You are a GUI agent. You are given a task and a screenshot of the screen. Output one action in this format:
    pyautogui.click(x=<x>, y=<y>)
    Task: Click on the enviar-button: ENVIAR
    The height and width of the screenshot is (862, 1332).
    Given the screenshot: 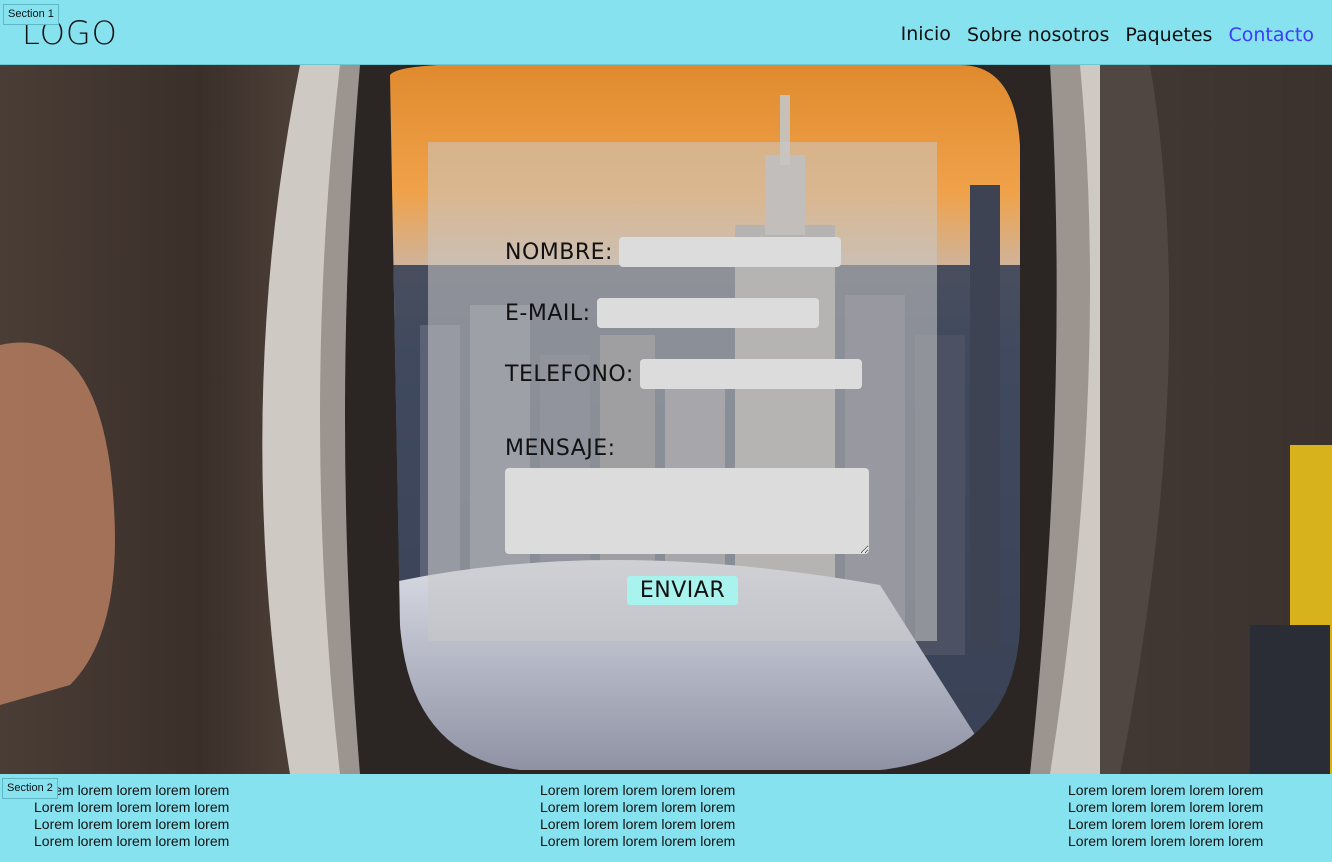 What is the action you would take?
    pyautogui.click(x=682, y=590)
    